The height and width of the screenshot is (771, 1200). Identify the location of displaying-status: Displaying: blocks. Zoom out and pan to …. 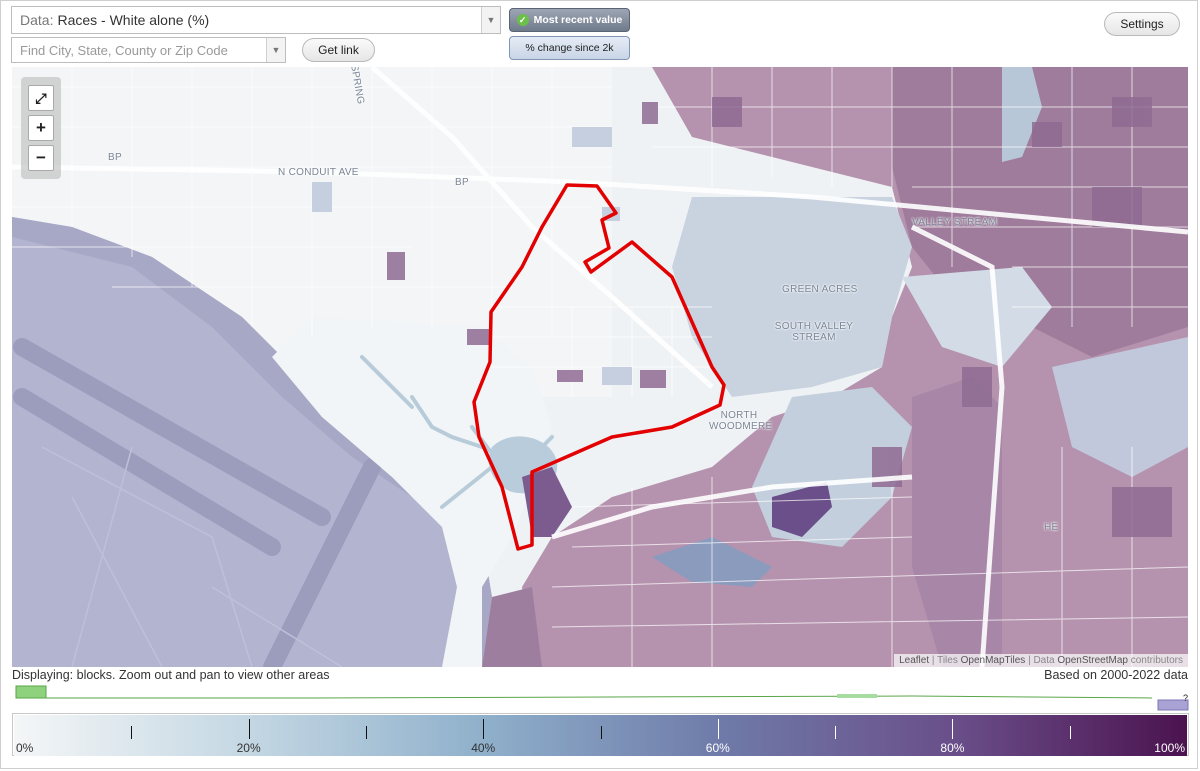
(171, 675).